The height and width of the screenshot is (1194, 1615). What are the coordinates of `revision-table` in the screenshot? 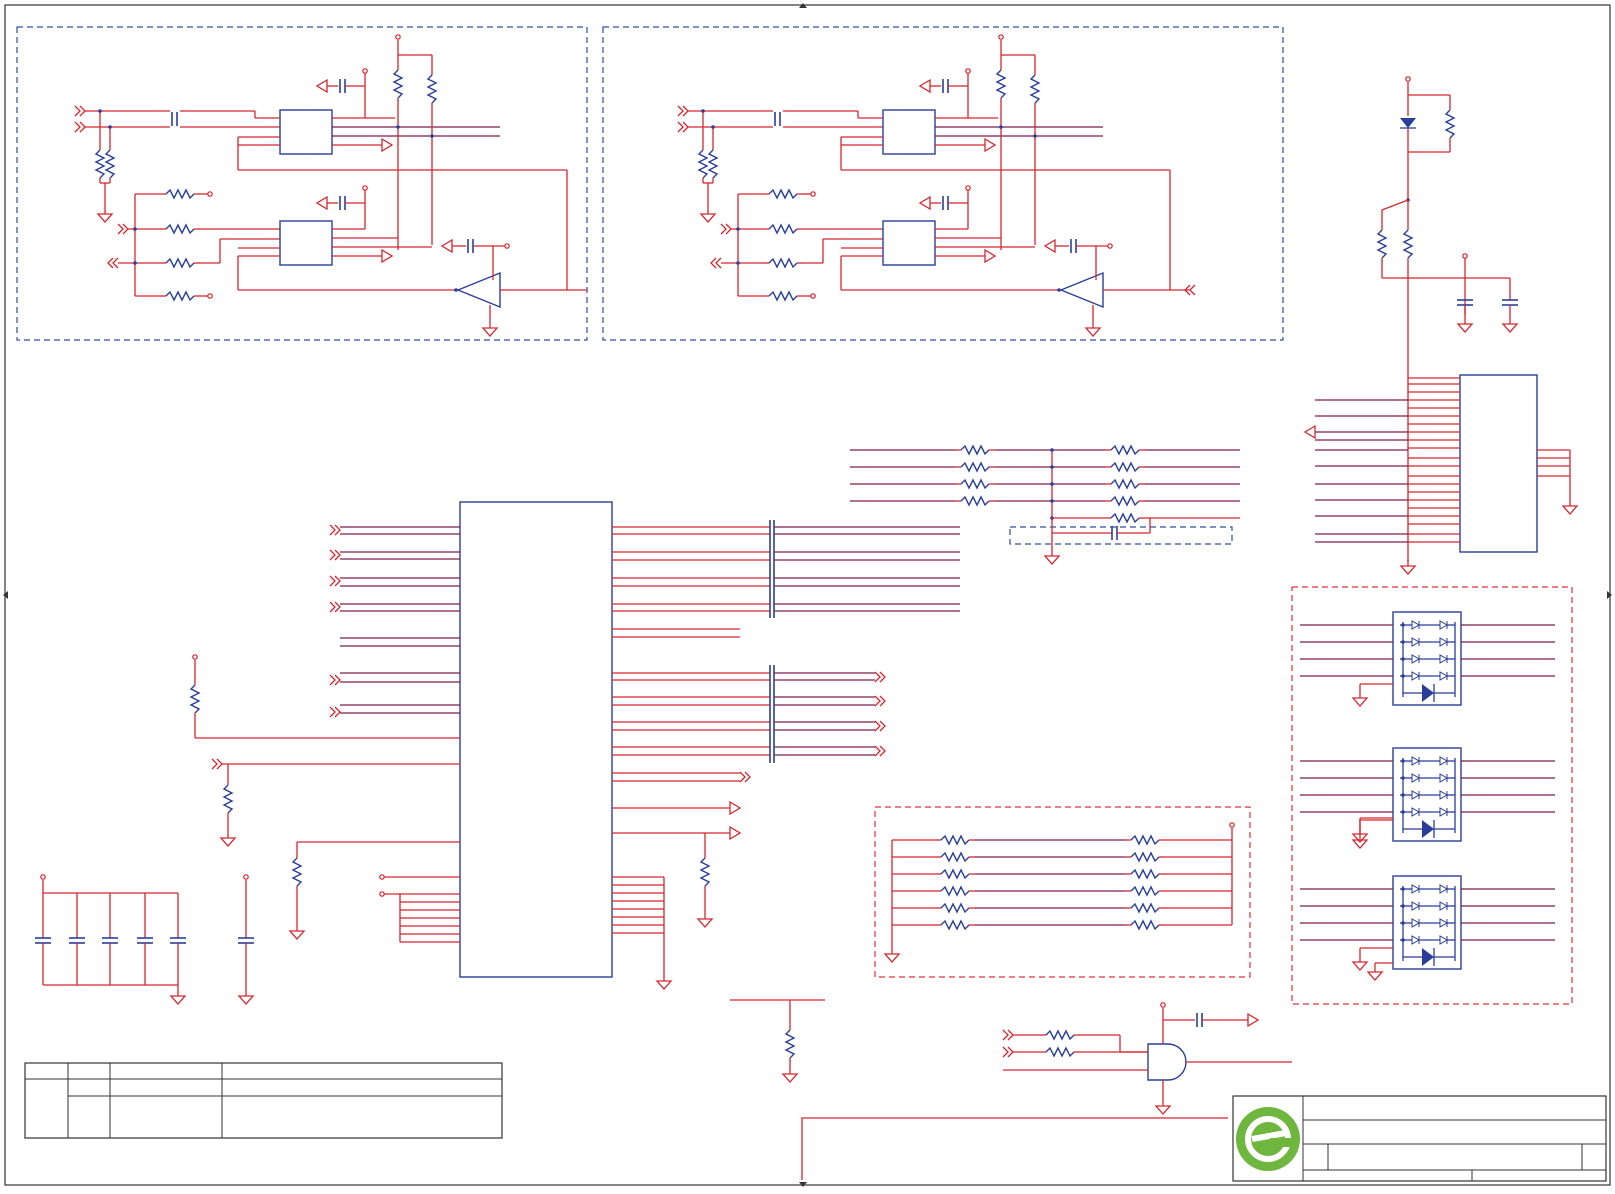 It's located at (263, 1100).